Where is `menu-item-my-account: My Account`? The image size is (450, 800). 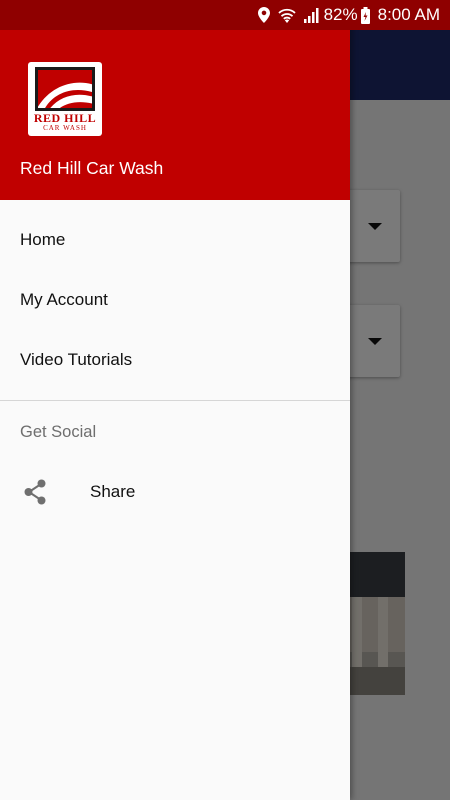
menu-item-my-account: My Account is located at coordinates (175, 300).